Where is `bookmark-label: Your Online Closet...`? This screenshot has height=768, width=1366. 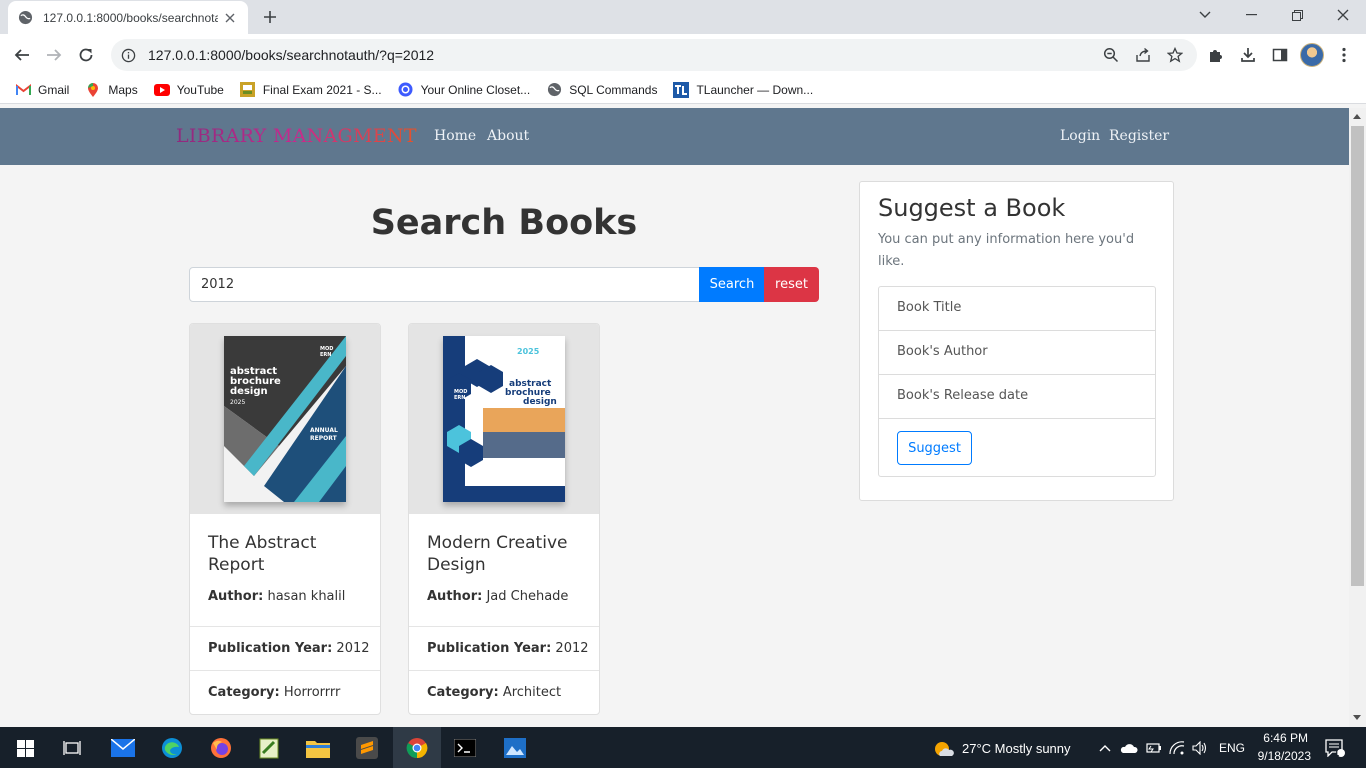 bookmark-label: Your Online Closet... is located at coordinates (475, 89).